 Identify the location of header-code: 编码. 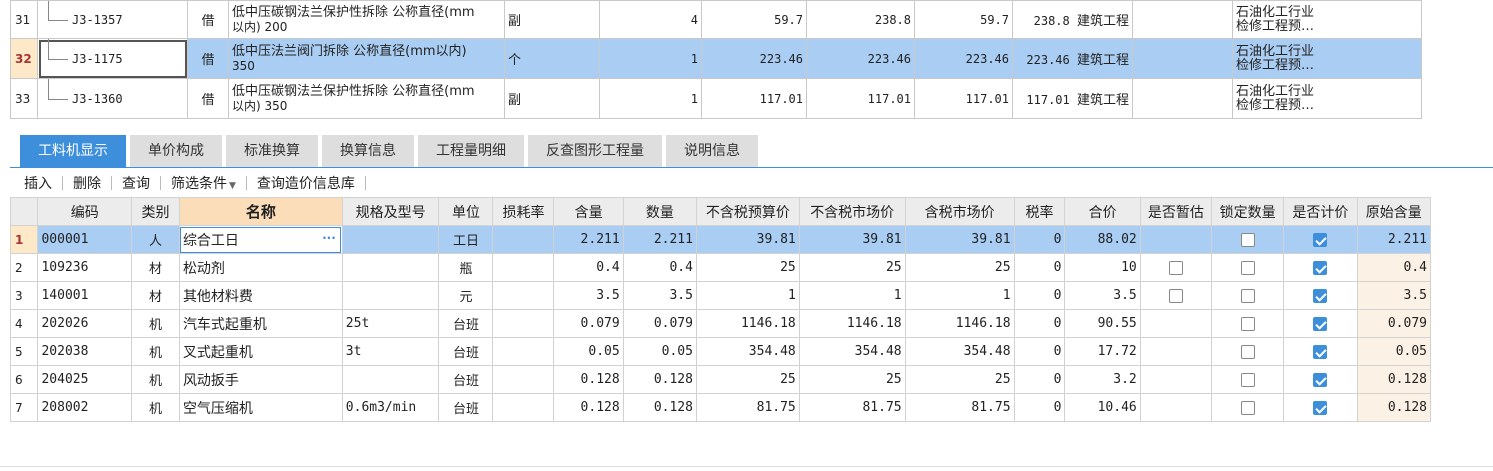
(85, 211).